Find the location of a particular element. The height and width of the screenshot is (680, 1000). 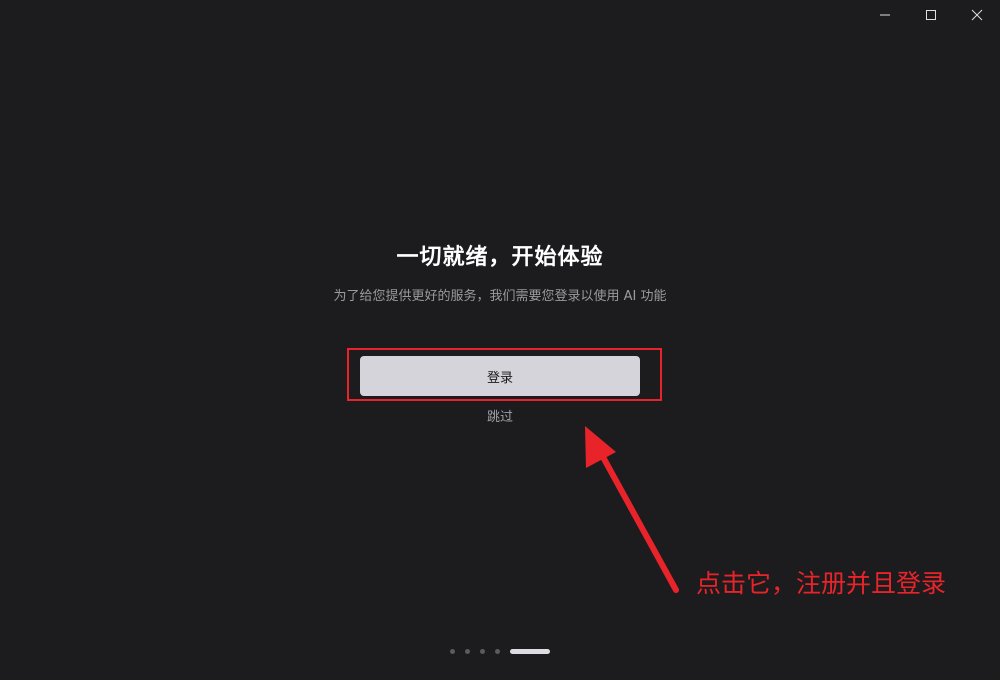

login-button: 登录 is located at coordinates (500, 376).